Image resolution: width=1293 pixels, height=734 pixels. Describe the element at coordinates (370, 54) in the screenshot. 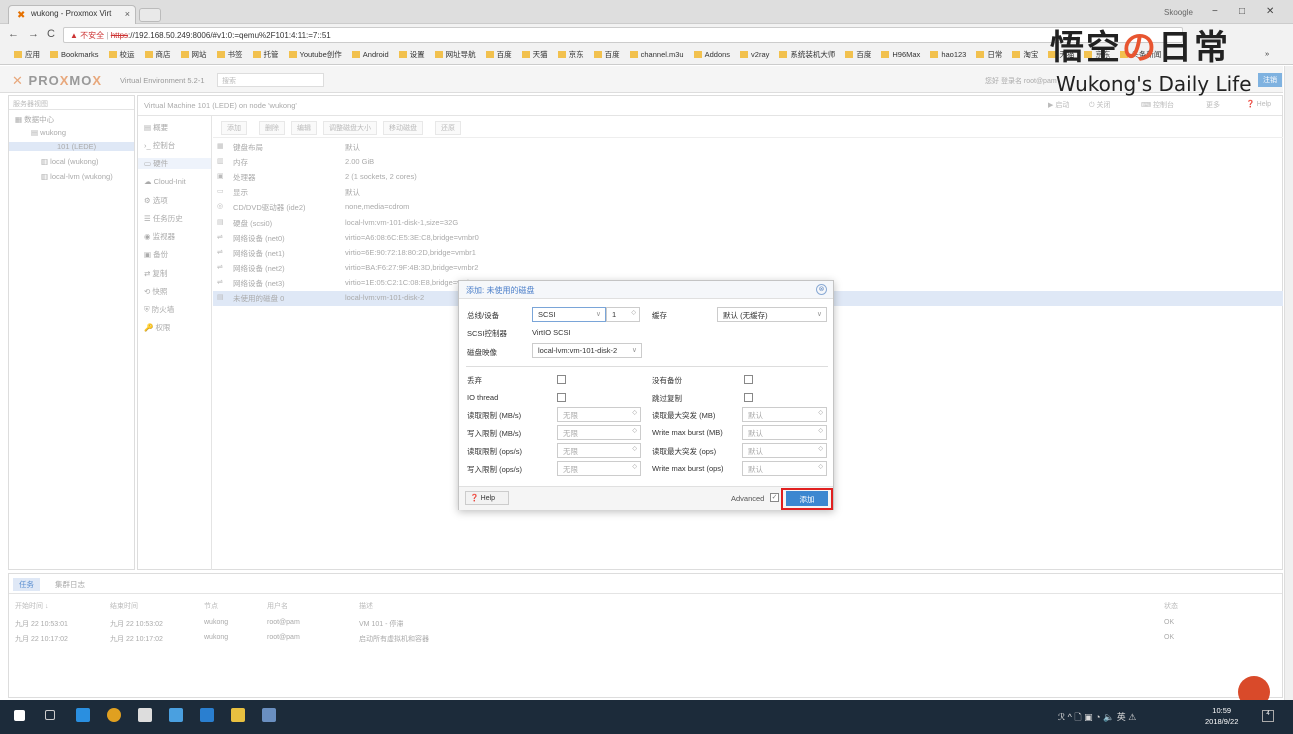

I see `bookmark-item: Android` at that location.